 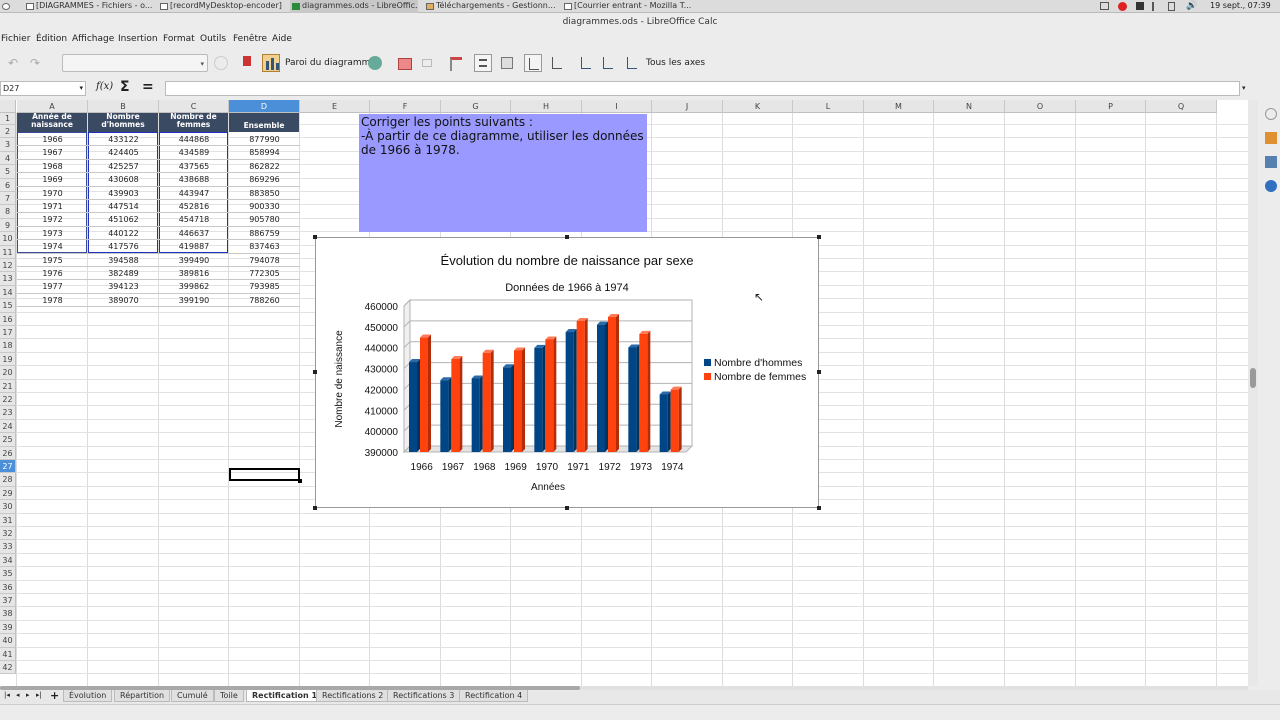 I want to click on all-axes-icon, so click(x=632, y=63).